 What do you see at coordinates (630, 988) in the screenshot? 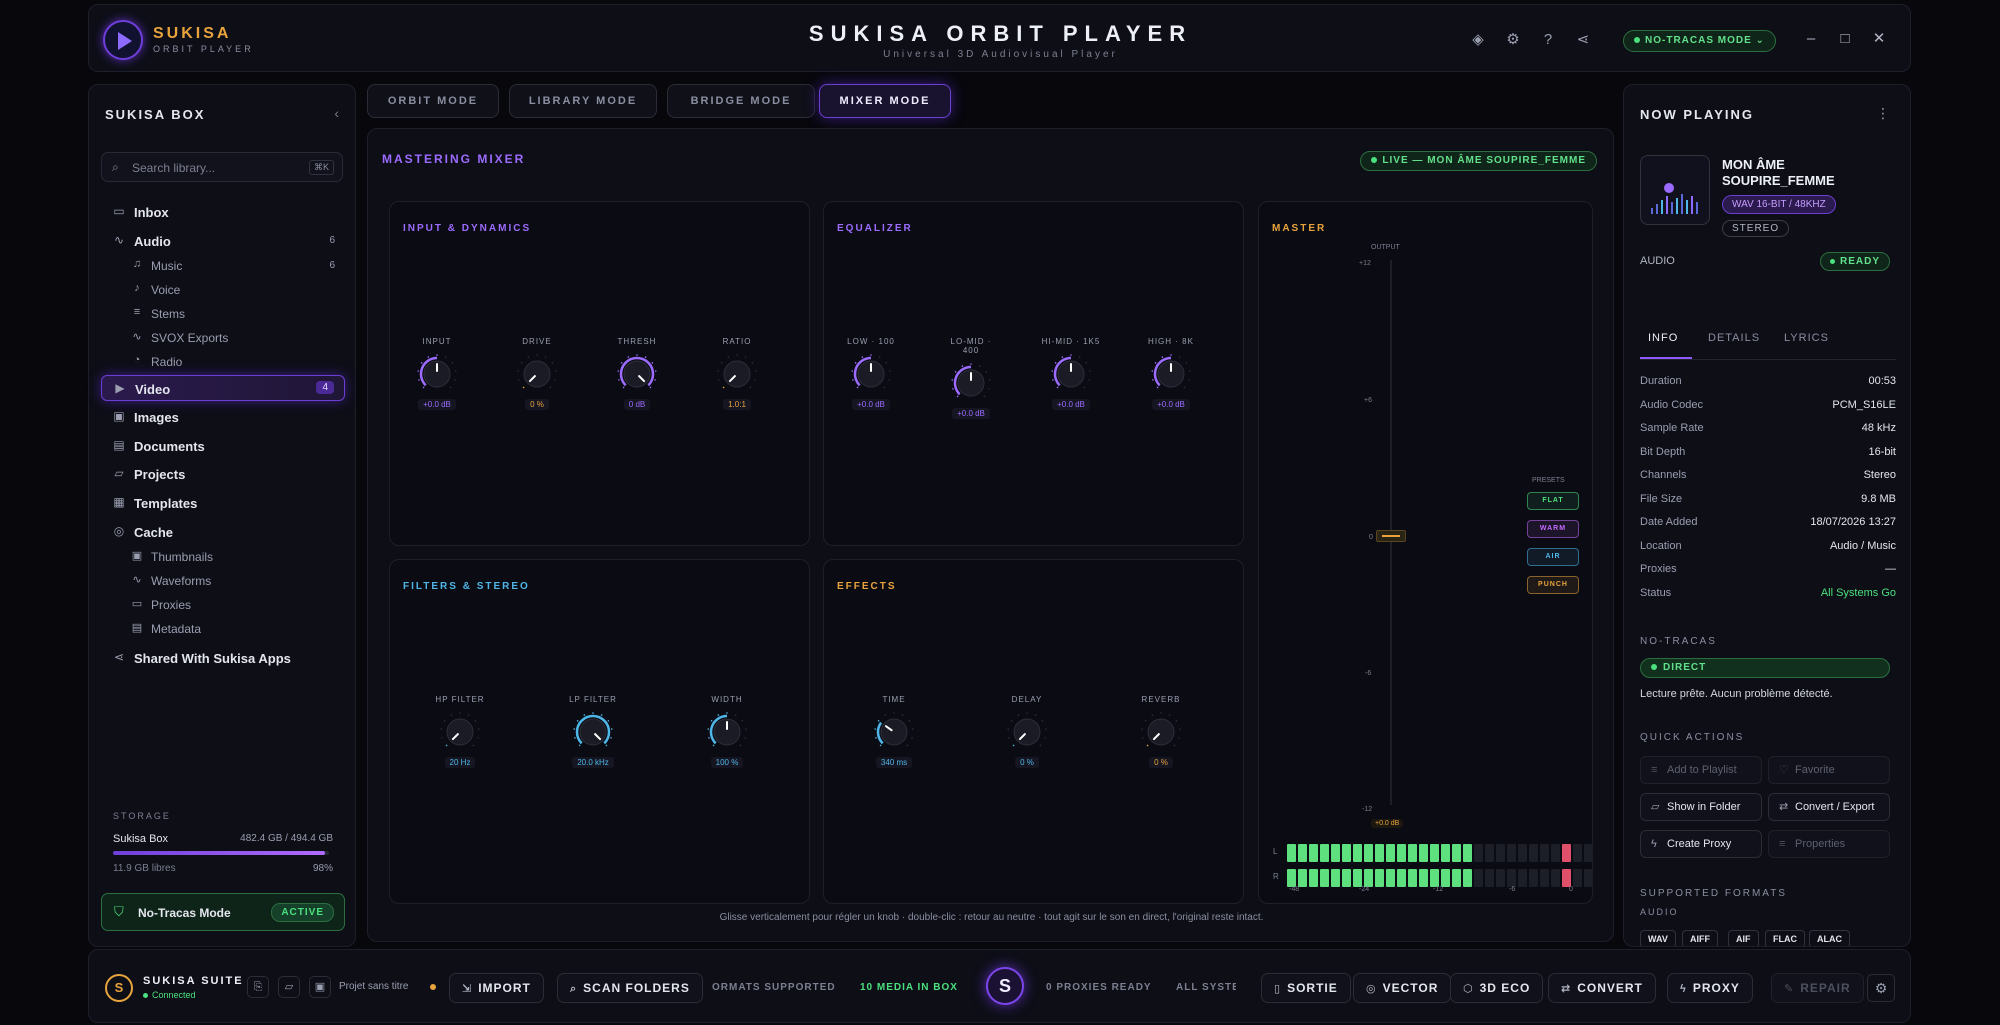
I see `scan-folders-button: ⌕ SCAN FOLDERS` at bounding box center [630, 988].